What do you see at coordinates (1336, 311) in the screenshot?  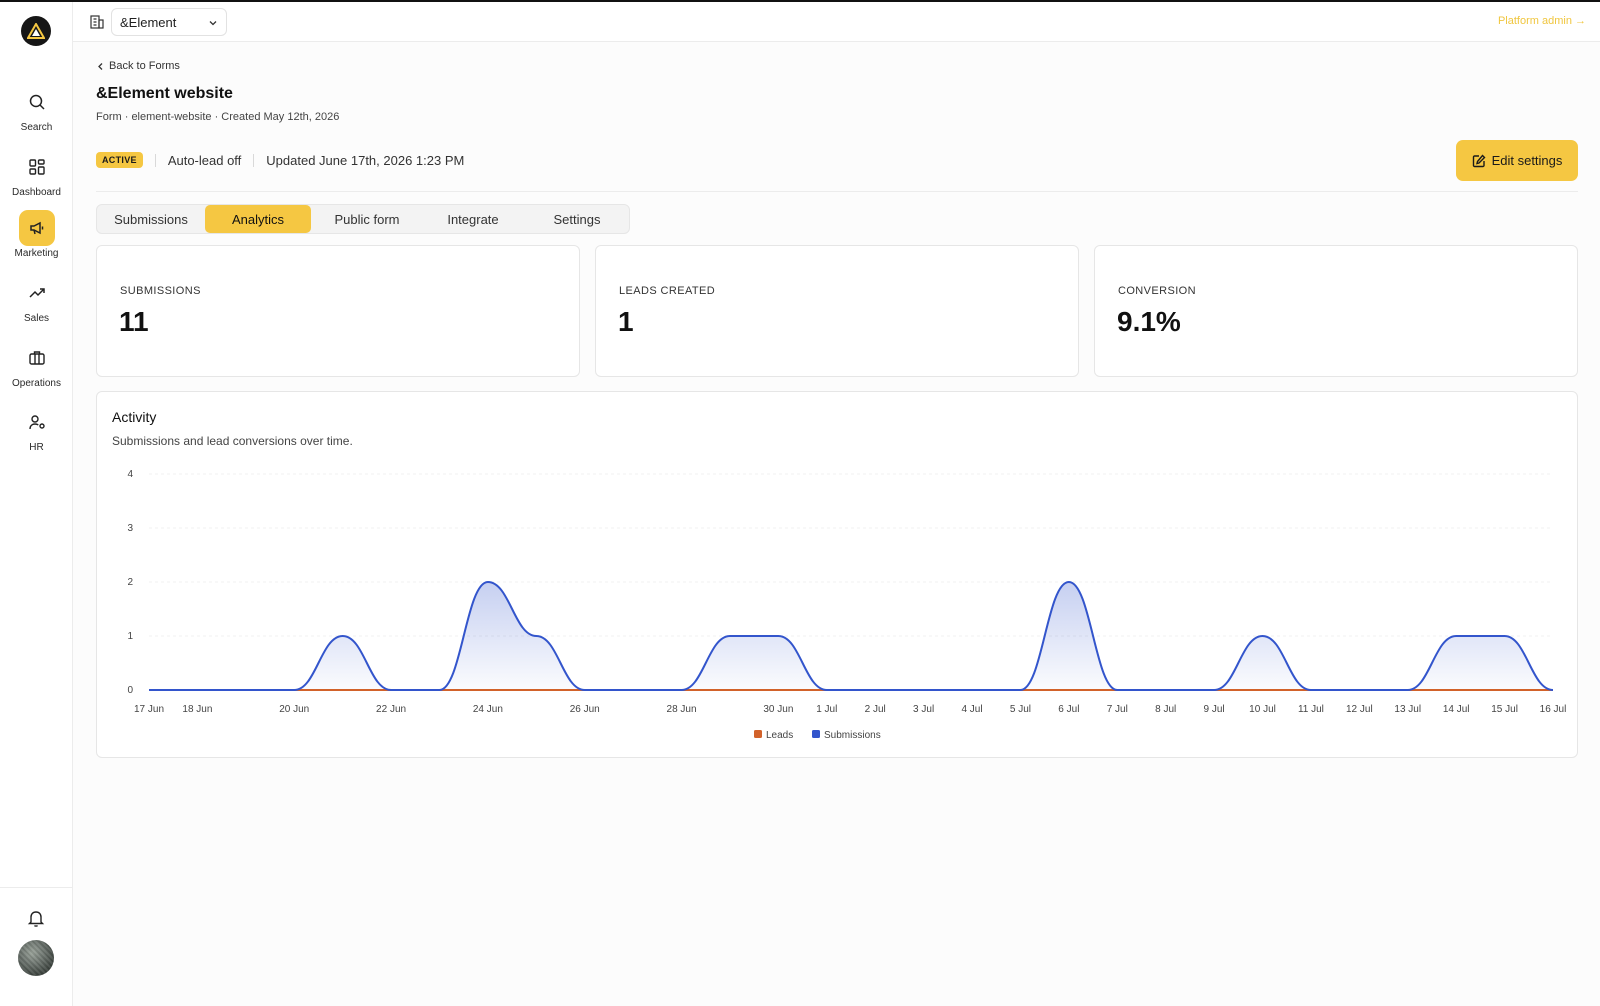 I see `kpi-card-conversion: CONVERSION 9.1%` at bounding box center [1336, 311].